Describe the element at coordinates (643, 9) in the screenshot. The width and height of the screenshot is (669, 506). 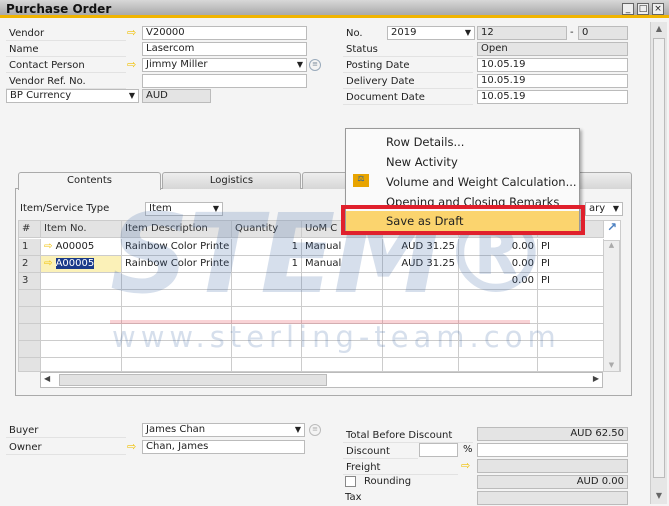
I see `maximize-button: □` at that location.